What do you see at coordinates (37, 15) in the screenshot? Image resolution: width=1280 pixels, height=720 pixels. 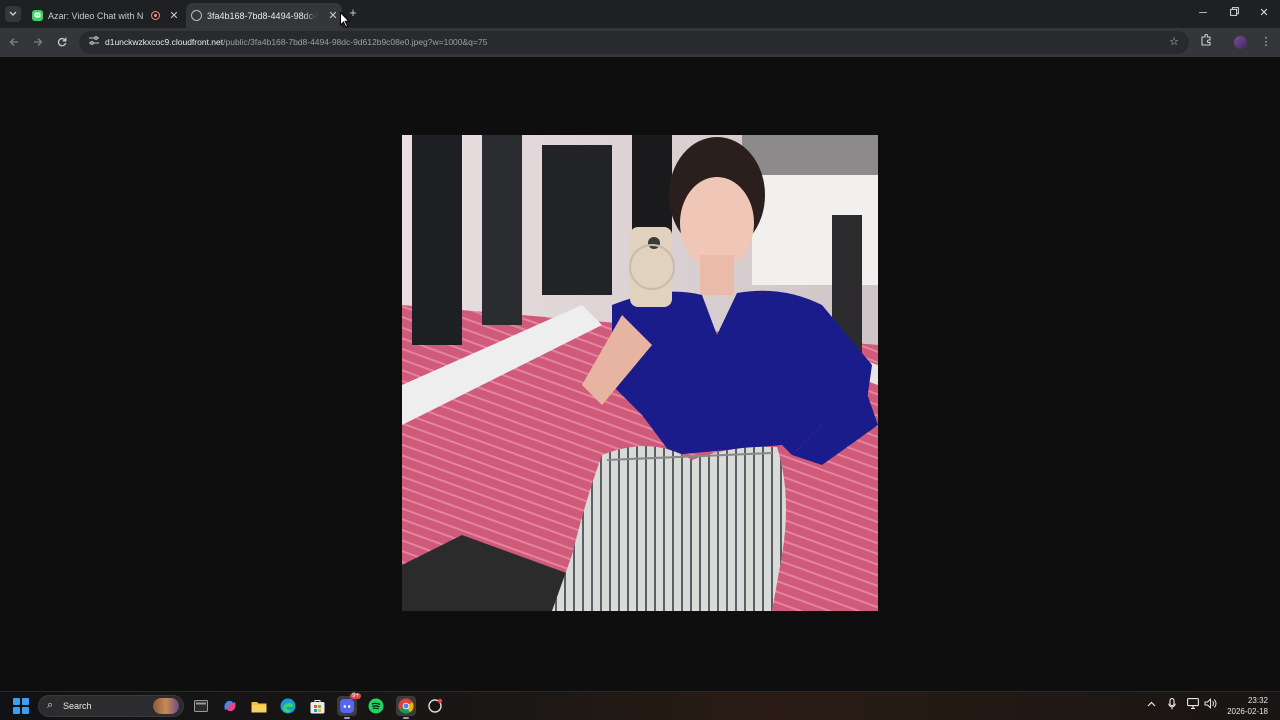 I see `azar-icon` at bounding box center [37, 15].